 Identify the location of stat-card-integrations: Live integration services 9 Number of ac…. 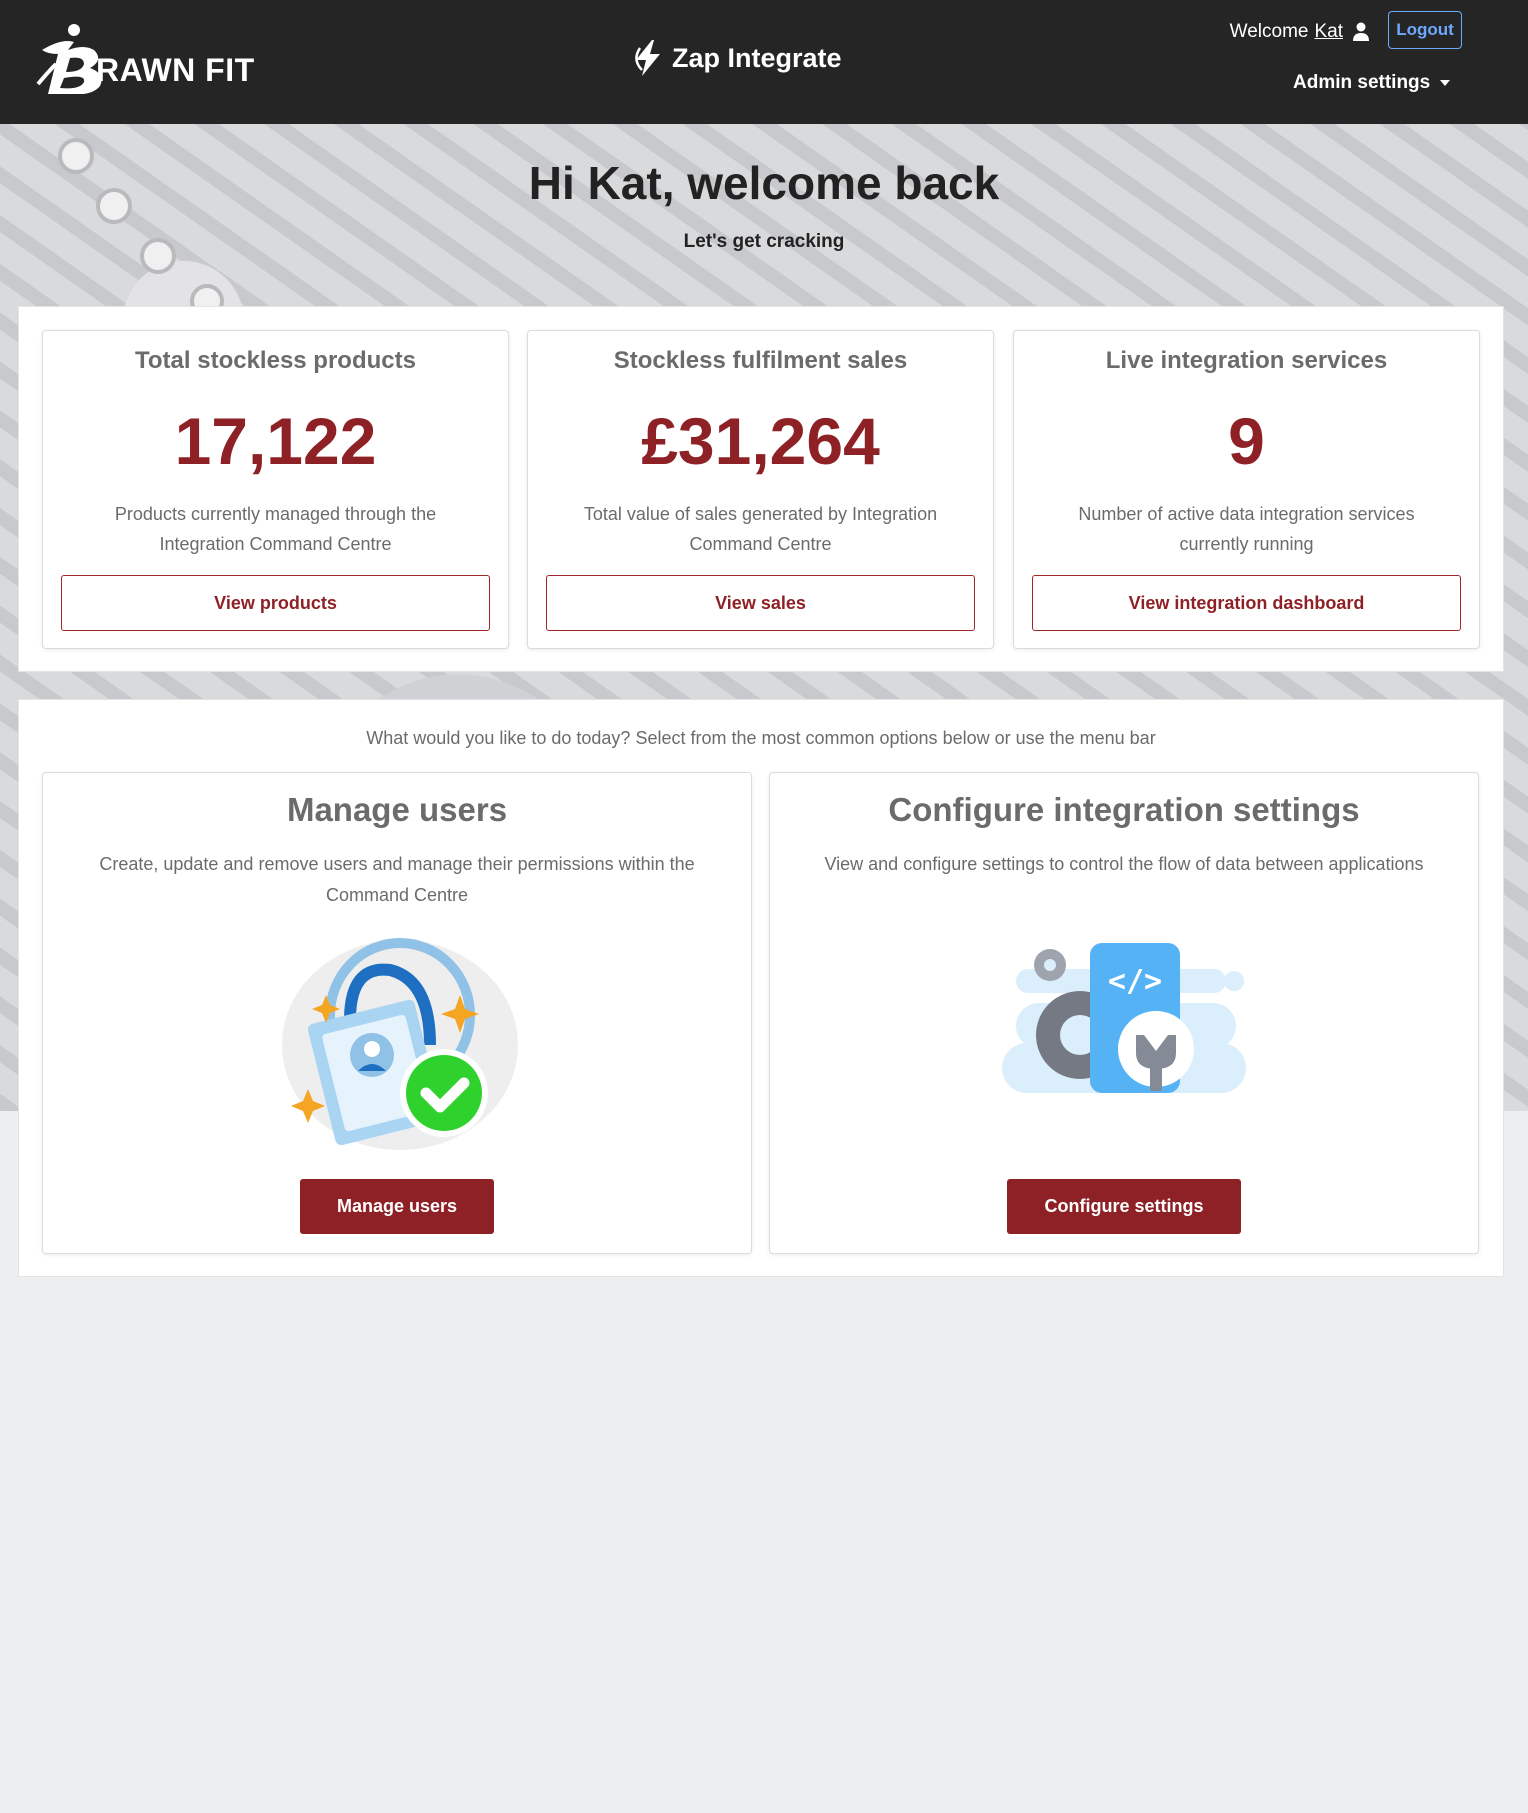
(1246, 489).